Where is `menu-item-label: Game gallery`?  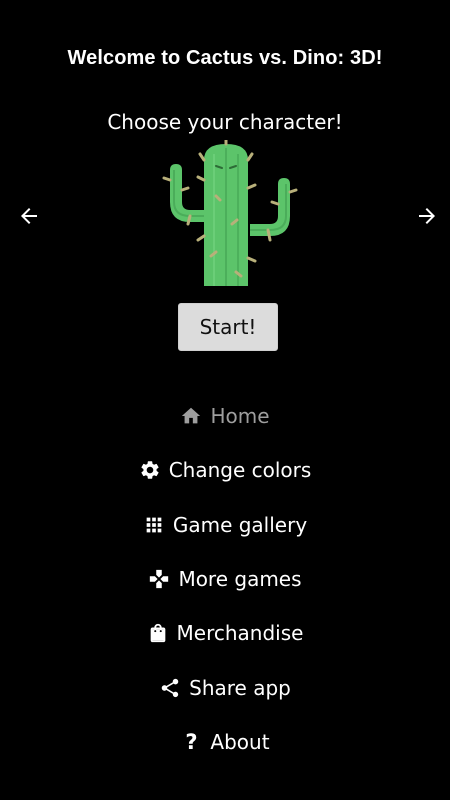 menu-item-label: Game gallery is located at coordinates (240, 524).